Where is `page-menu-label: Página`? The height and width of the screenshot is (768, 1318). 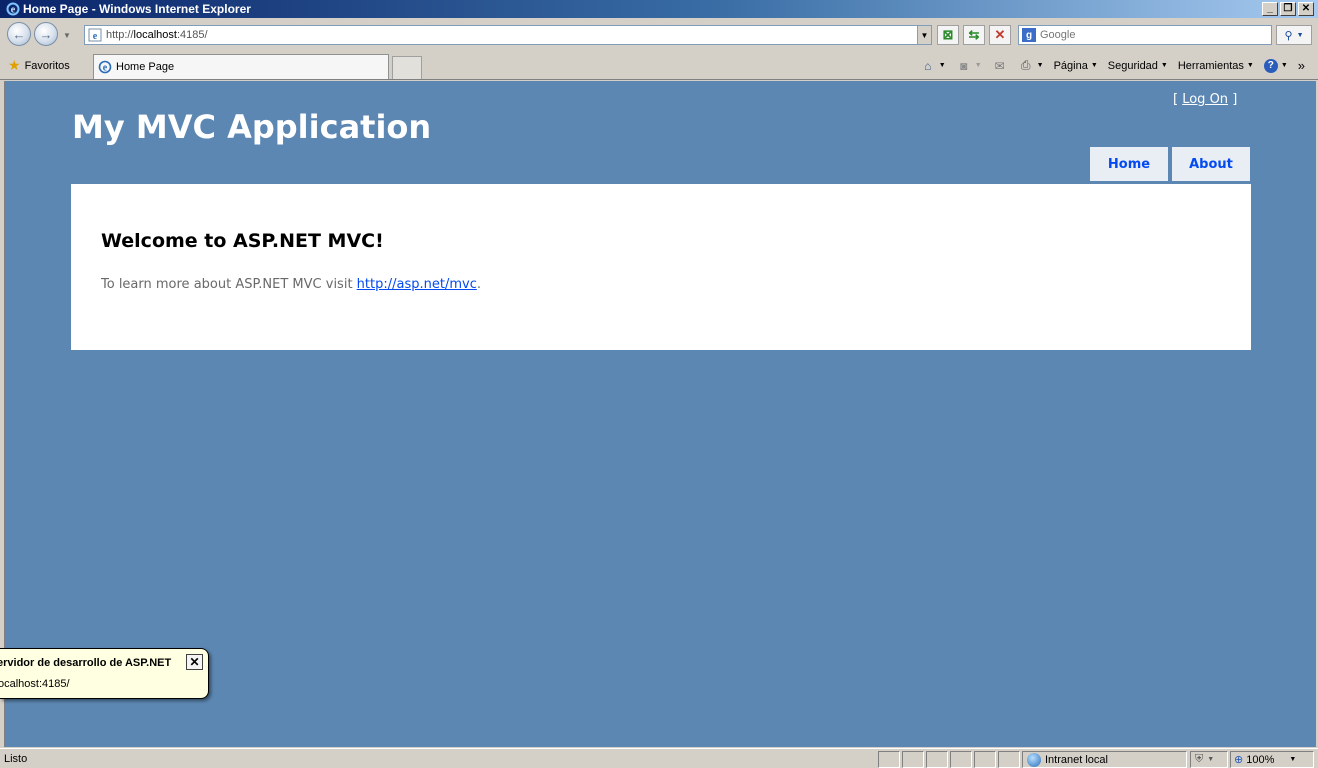 page-menu-label: Página is located at coordinates (1070, 65).